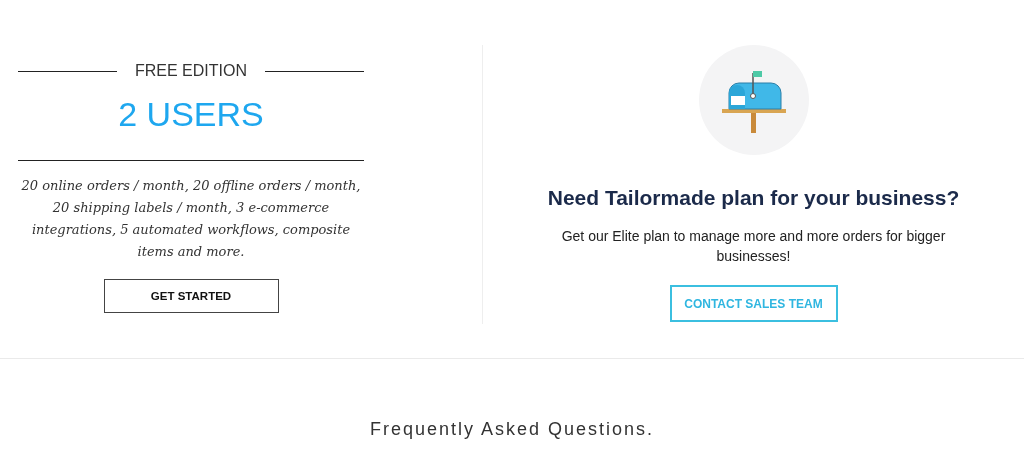 The image size is (1024, 455). I want to click on get-started-button: GET STARTED, so click(191, 296).